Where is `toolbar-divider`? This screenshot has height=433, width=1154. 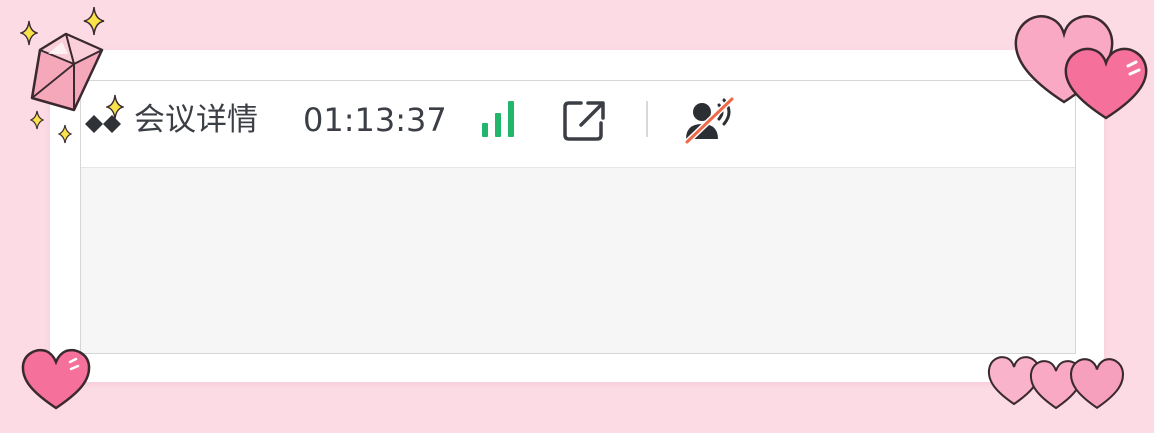
toolbar-divider is located at coordinates (647, 119).